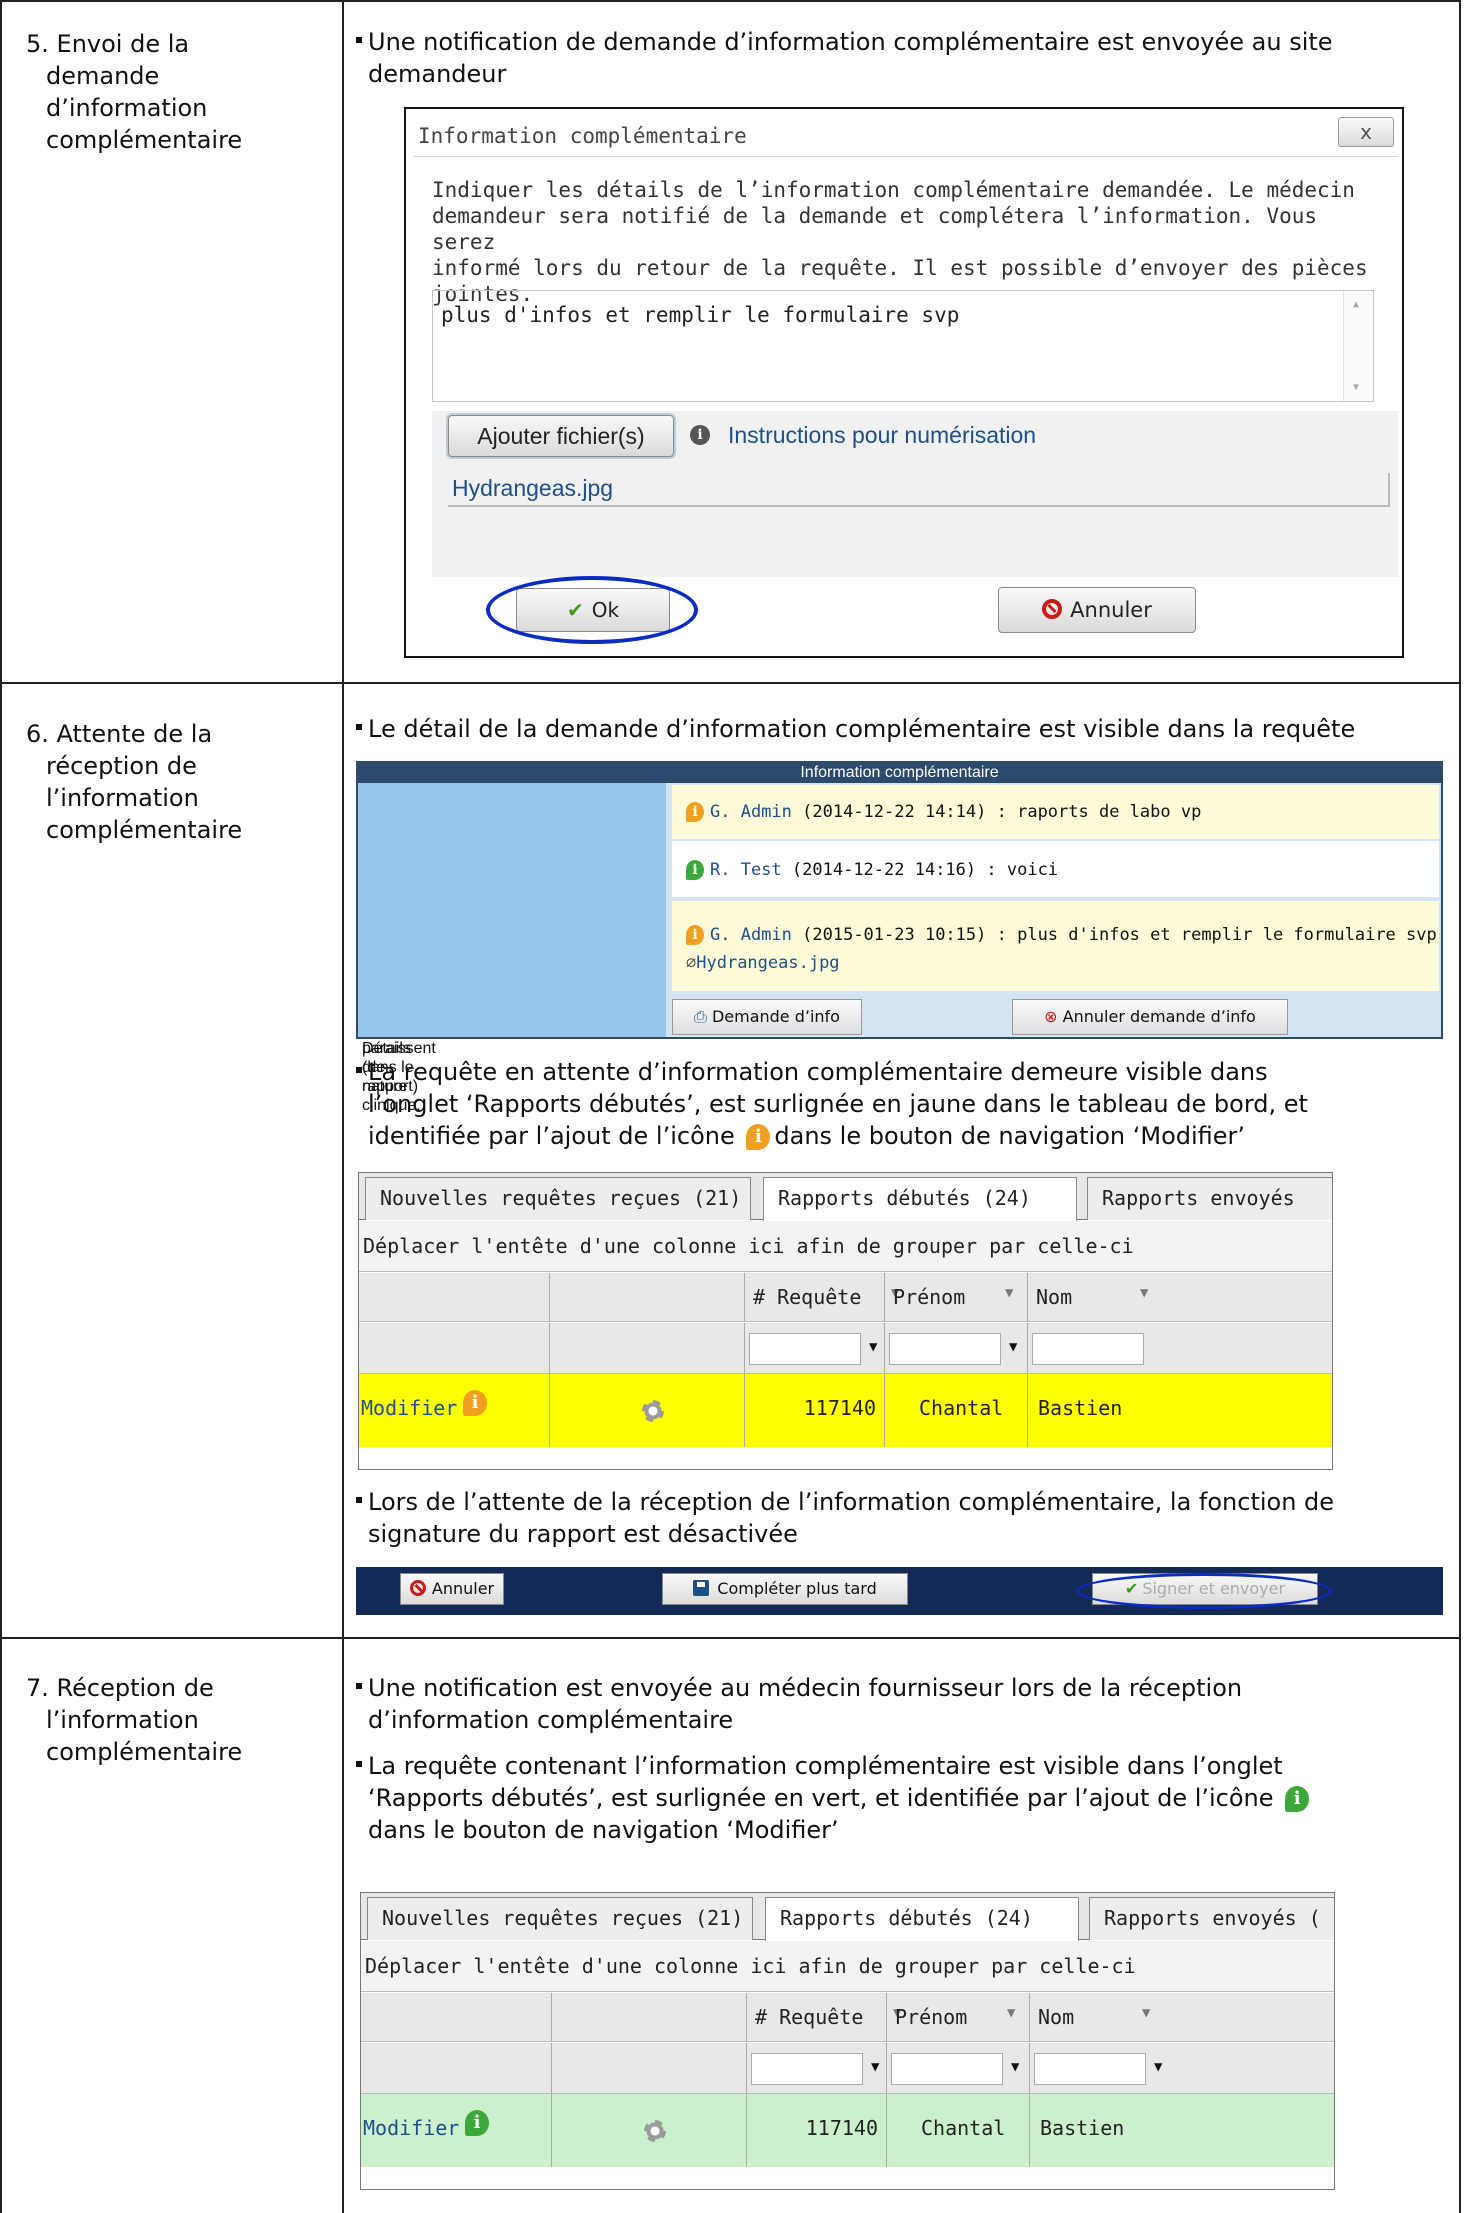  What do you see at coordinates (1209, 1198) in the screenshot?
I see `tab-sent-reports: Rapports envoyés` at bounding box center [1209, 1198].